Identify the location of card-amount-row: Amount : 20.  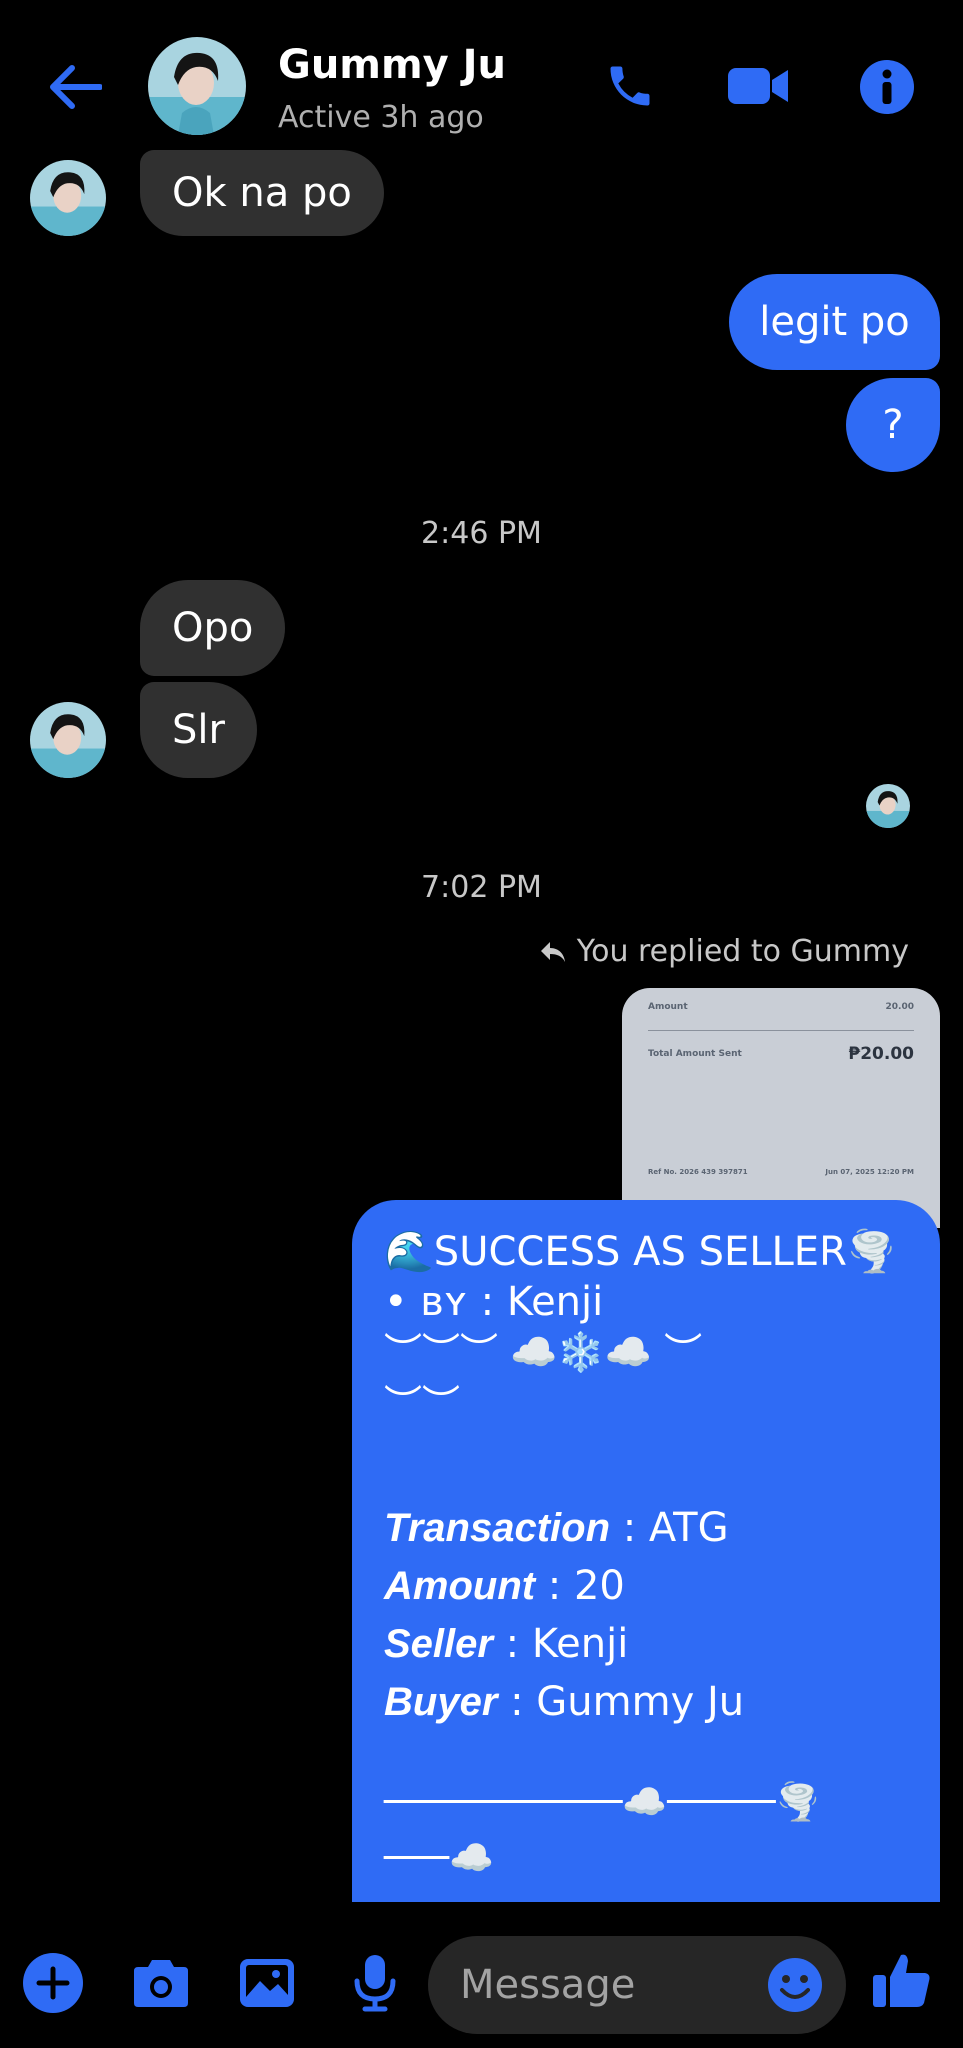
(646, 1586).